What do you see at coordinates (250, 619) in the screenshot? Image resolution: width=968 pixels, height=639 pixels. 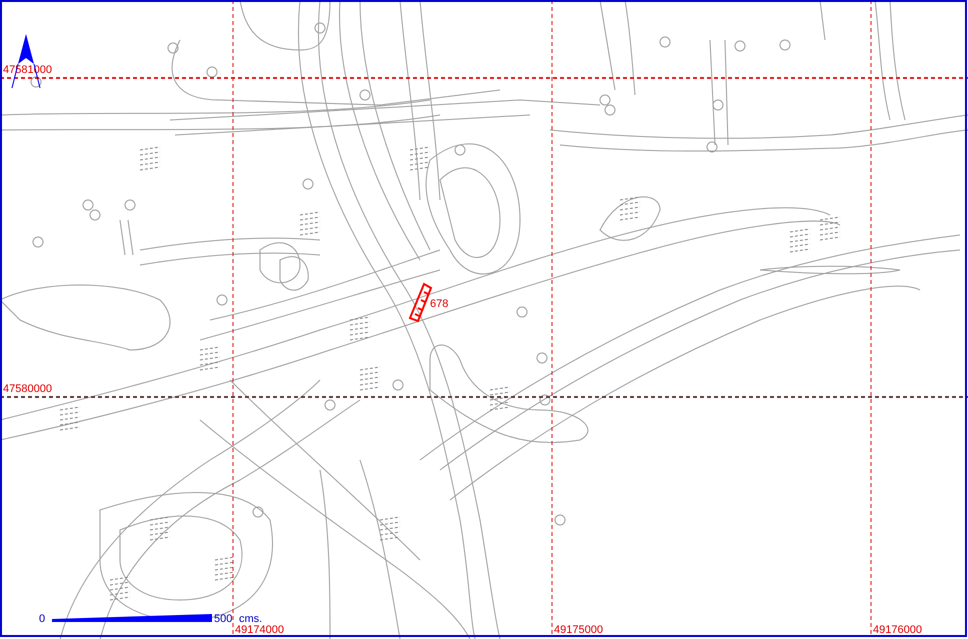 I see `scale-unit-label: cms.` at bounding box center [250, 619].